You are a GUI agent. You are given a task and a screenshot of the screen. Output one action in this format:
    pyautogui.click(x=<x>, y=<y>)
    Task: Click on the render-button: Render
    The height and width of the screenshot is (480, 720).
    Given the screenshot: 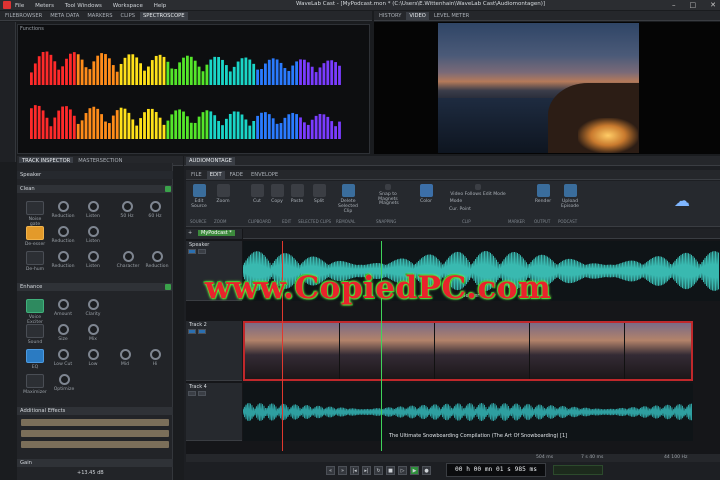 What is the action you would take?
    pyautogui.click(x=543, y=194)
    